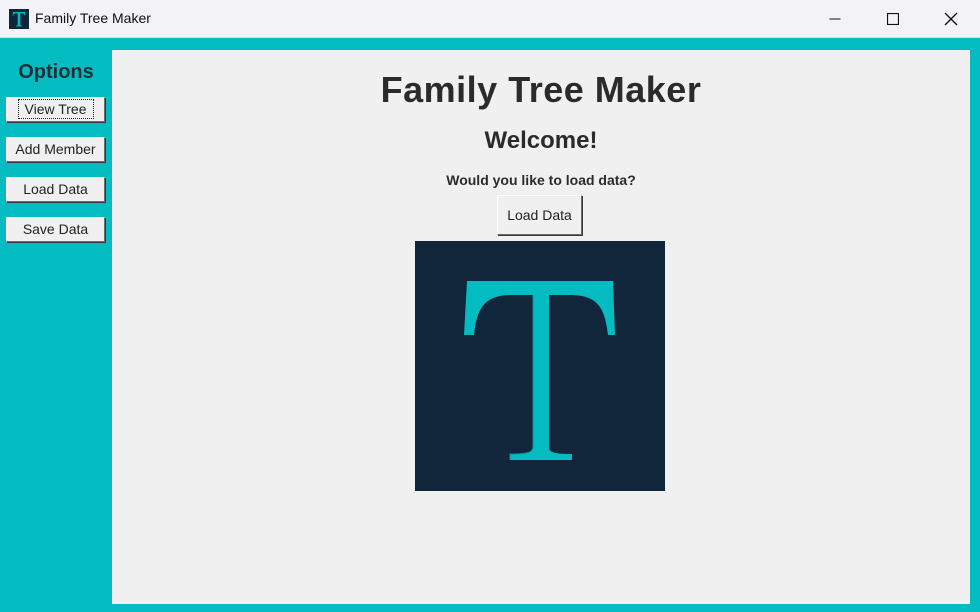 The image size is (980, 612). I want to click on close-button, so click(951, 19).